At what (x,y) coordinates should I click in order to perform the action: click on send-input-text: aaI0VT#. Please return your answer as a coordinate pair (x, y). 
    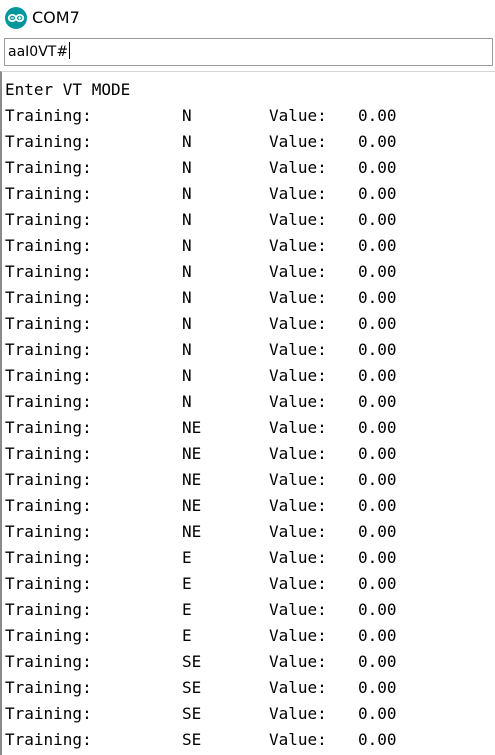
    Looking at the image, I should click on (38, 52).